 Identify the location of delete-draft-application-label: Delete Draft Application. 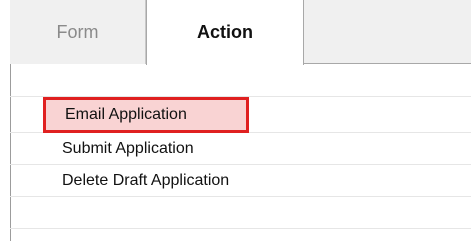
(146, 180).